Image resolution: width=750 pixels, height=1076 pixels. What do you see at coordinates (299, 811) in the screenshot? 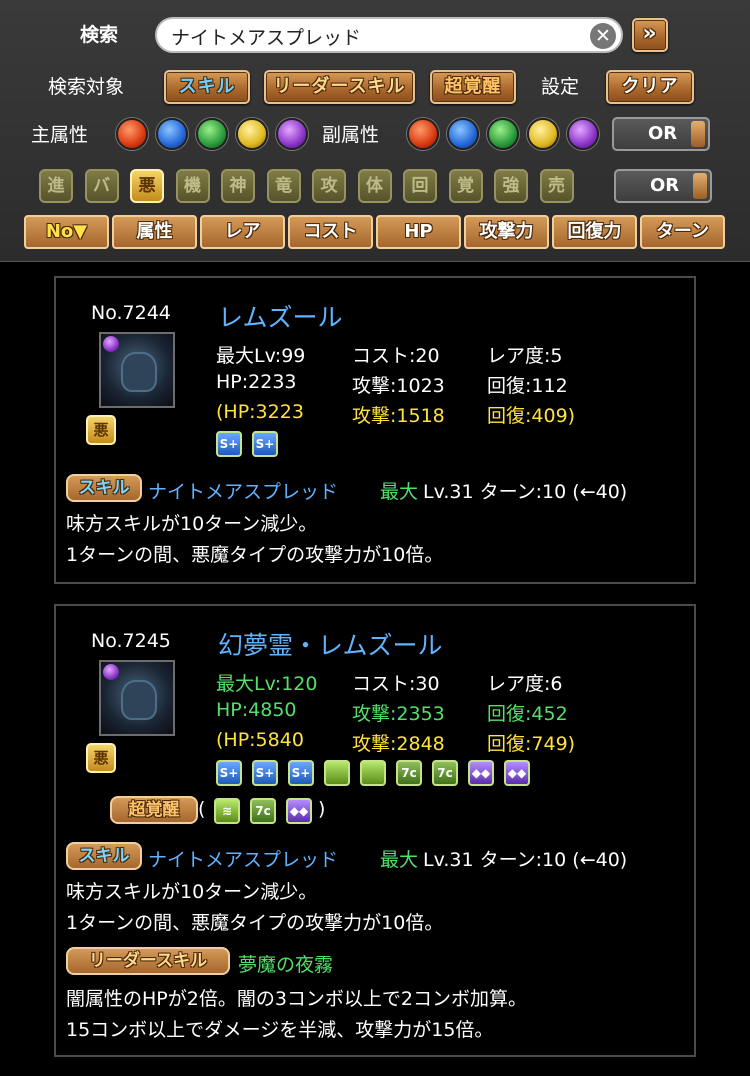
I see `super-awakening-option-icon: ◆◆` at bounding box center [299, 811].